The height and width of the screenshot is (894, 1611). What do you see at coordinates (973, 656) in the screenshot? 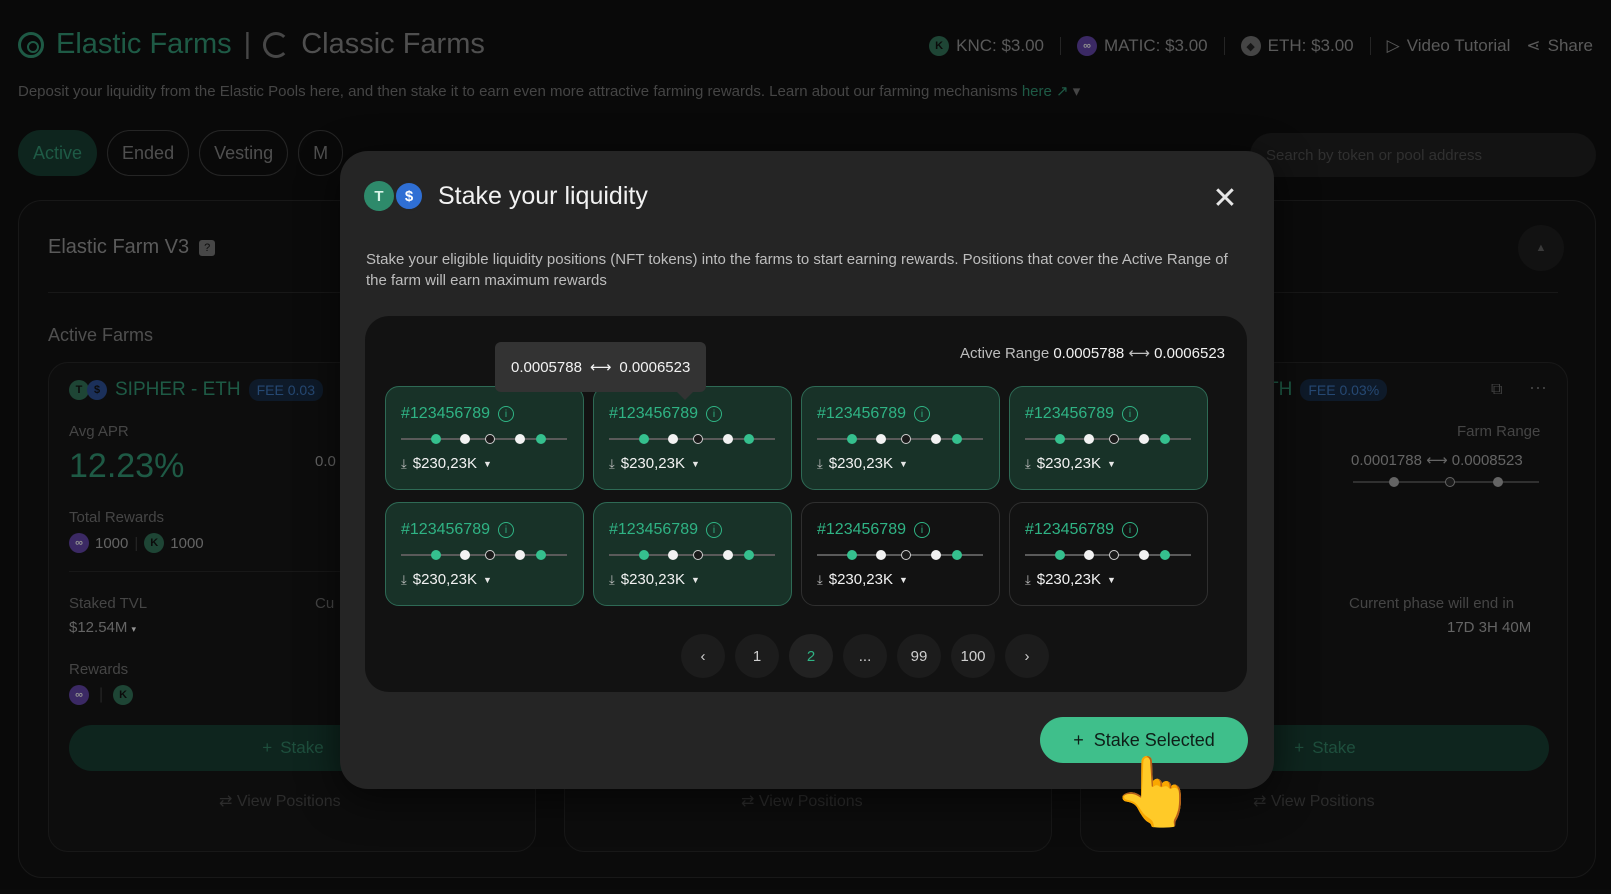
I see `page-100: 100` at bounding box center [973, 656].